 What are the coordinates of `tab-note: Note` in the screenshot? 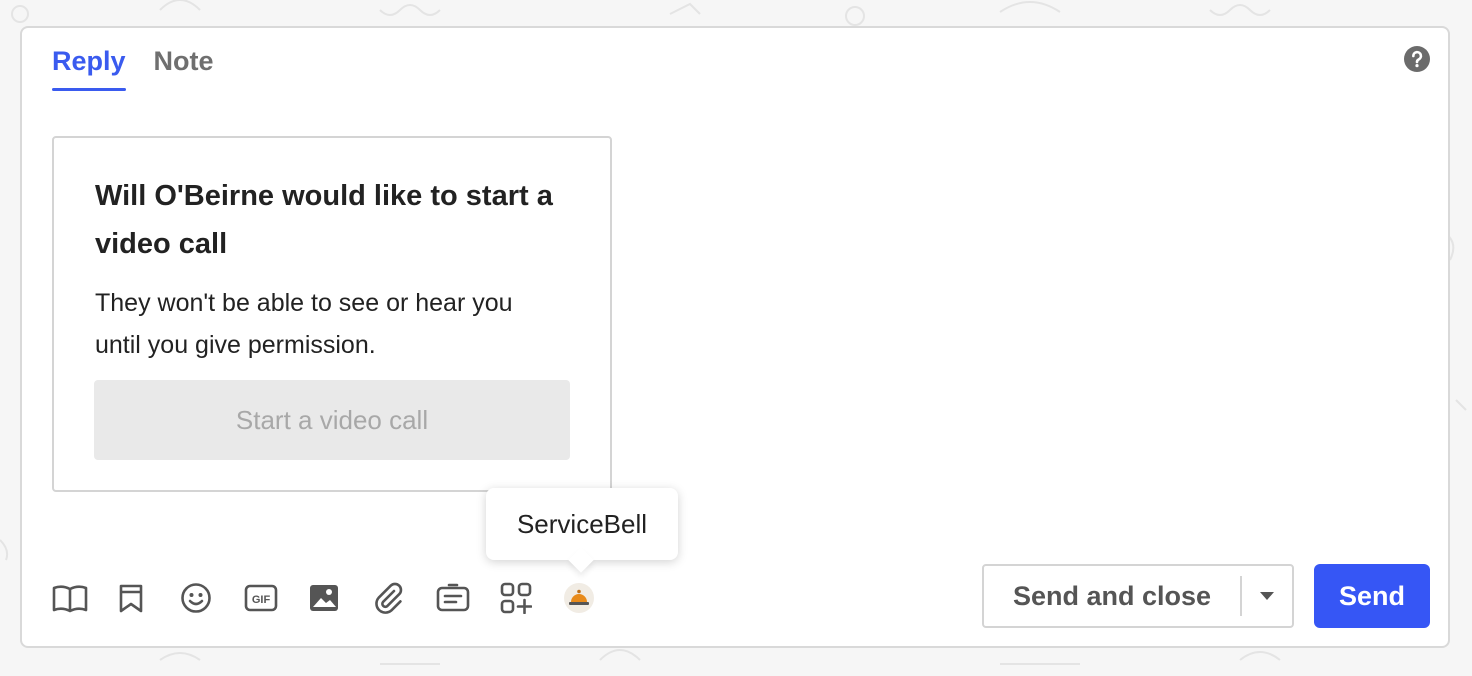 It's located at (184, 68).